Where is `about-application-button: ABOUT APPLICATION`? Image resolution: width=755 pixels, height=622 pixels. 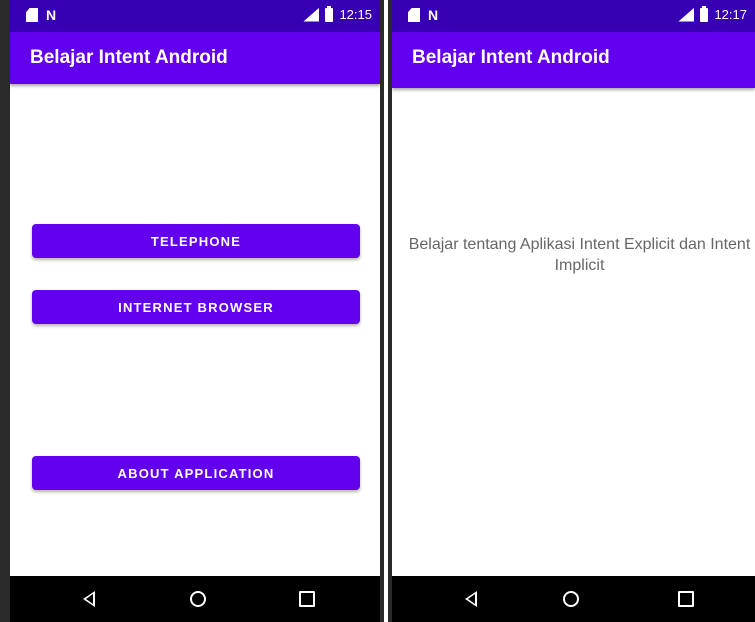 about-application-button: ABOUT APPLICATION is located at coordinates (196, 473).